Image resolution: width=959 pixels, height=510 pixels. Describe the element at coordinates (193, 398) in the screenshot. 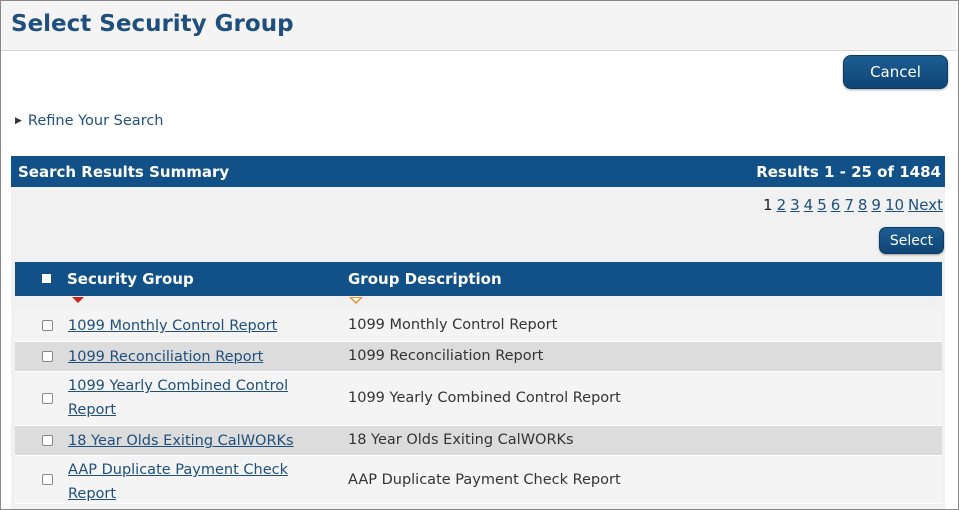

I see `security-group-link: 1099 Yearly Combined Control Report` at that location.